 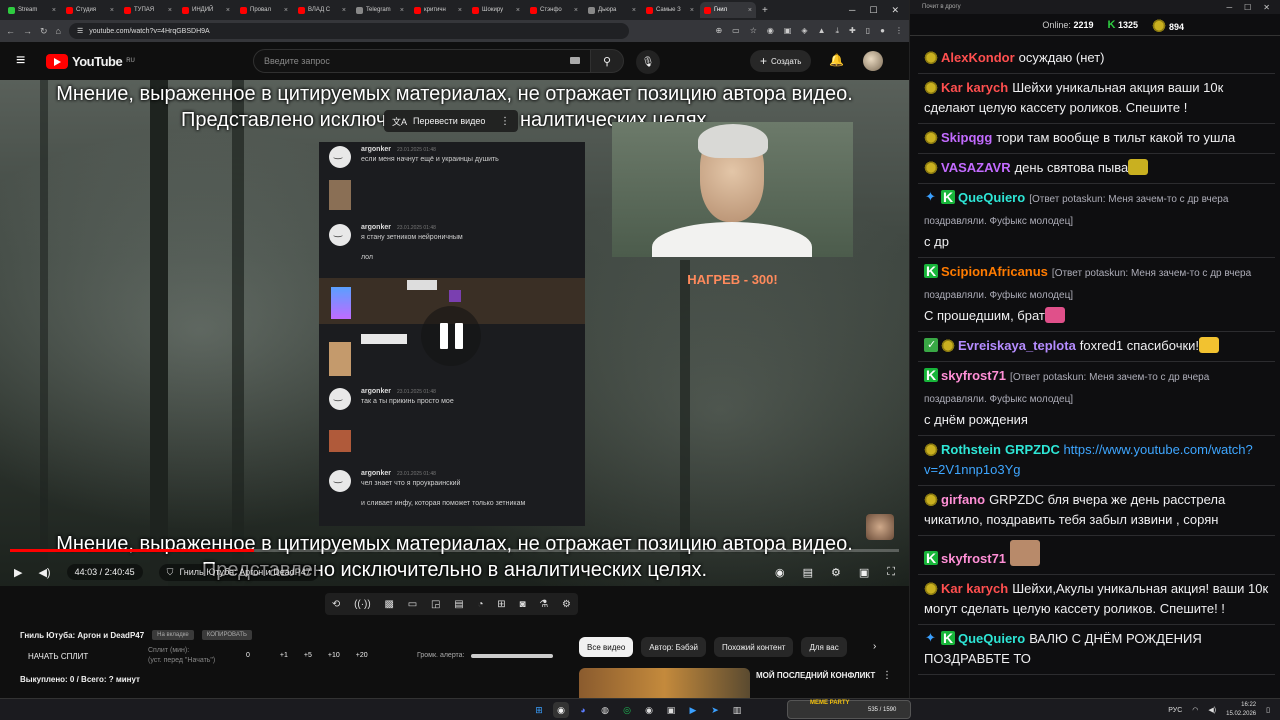 I want to click on start-split-button: НАЧАТЬ СПЛИТ, so click(x=58, y=656).